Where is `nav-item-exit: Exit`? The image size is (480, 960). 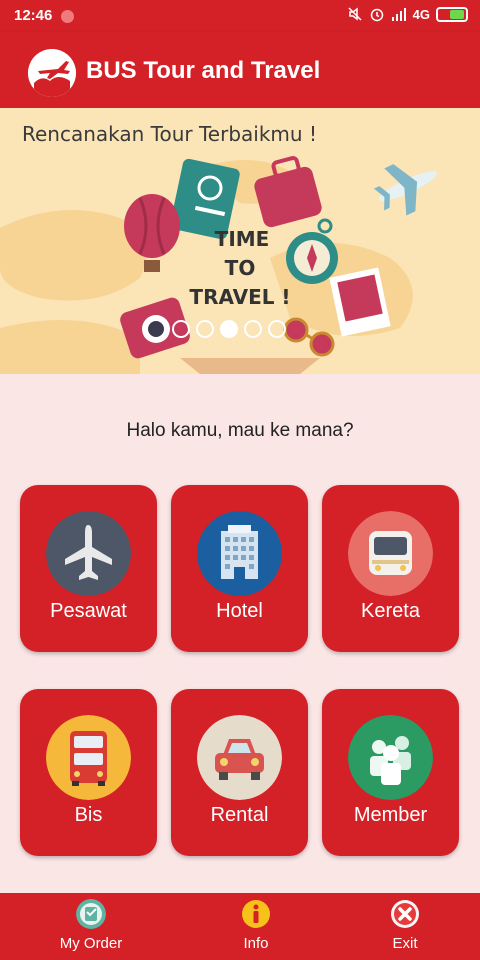
nav-item-exit: Exit is located at coordinates (405, 926).